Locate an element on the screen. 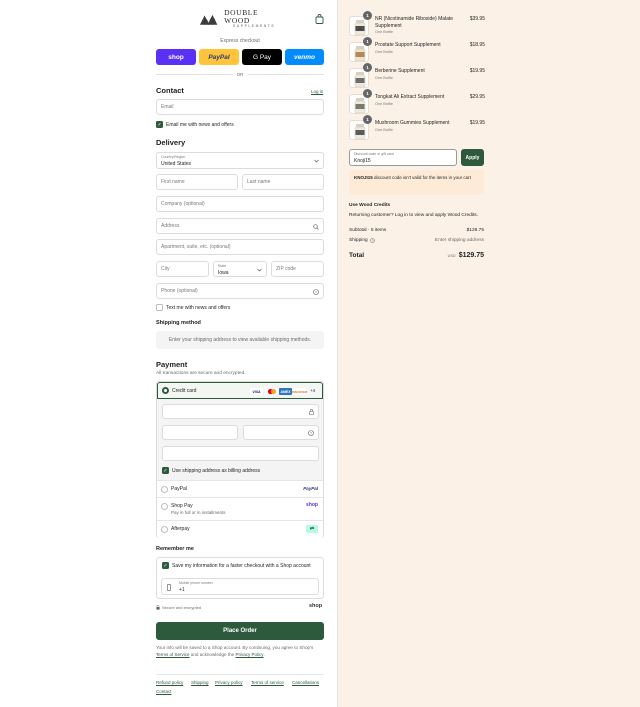 Image resolution: width=640 pixels, height=707 pixels. mobile-value: +1 is located at coordinates (182, 590).